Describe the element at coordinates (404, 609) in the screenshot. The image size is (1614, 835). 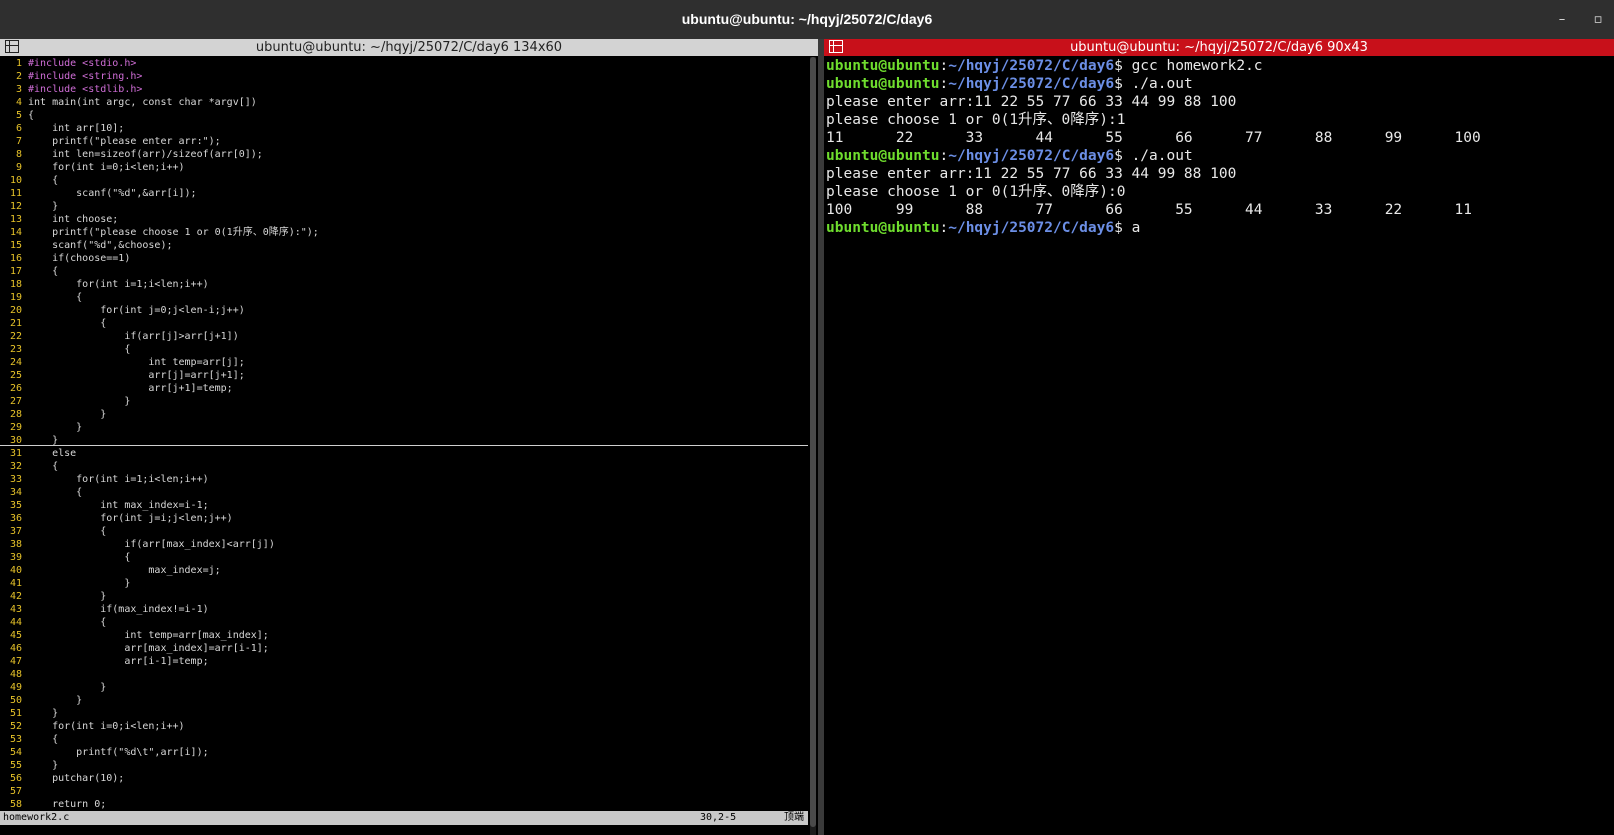
I see `code-line: 43 if(max_index!=i-1)` at that location.